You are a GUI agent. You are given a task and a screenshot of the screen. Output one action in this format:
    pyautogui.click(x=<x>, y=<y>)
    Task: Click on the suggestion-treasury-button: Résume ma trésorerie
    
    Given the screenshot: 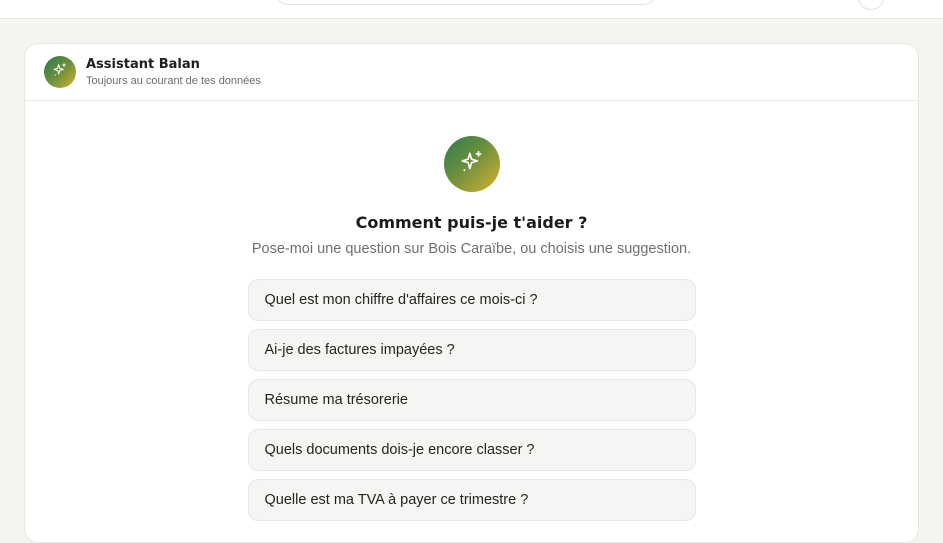 What is the action you would take?
    pyautogui.click(x=471, y=400)
    